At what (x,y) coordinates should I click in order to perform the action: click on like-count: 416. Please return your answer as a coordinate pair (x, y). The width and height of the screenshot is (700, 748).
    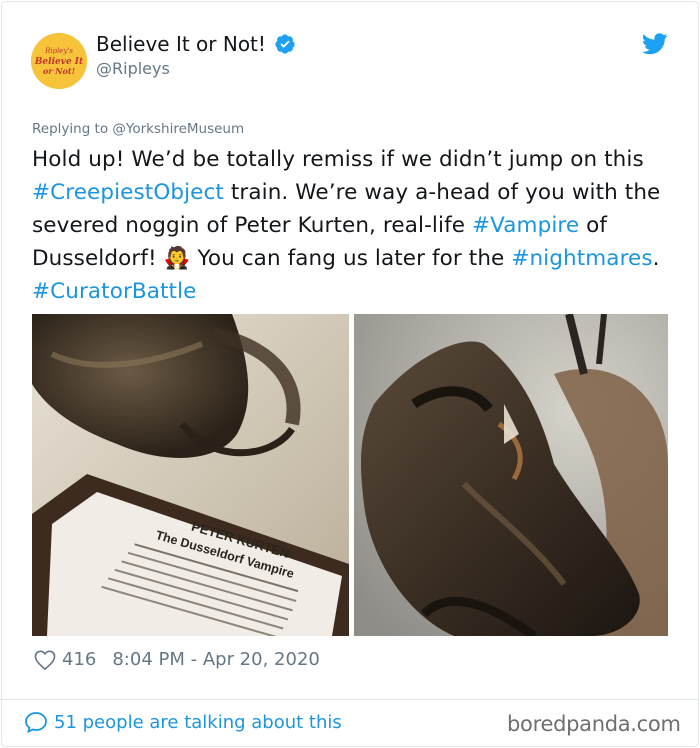
    Looking at the image, I should click on (79, 659).